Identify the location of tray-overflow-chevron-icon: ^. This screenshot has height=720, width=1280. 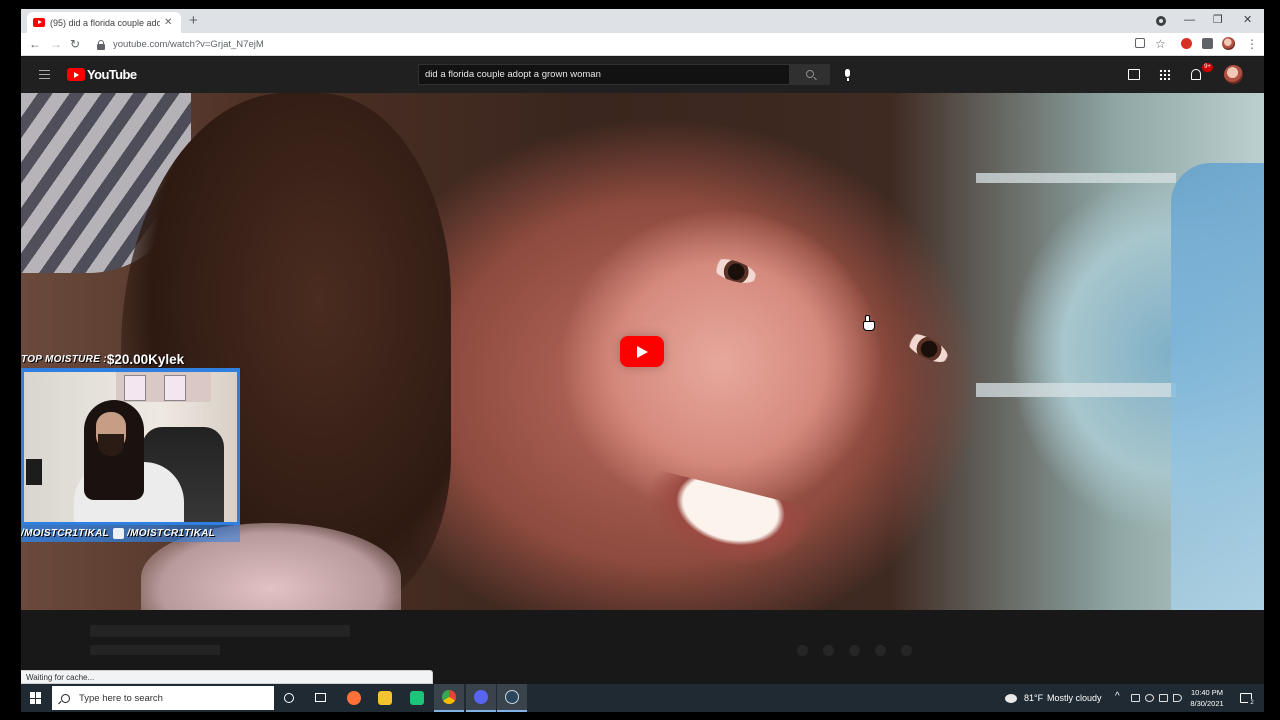
(1117, 696).